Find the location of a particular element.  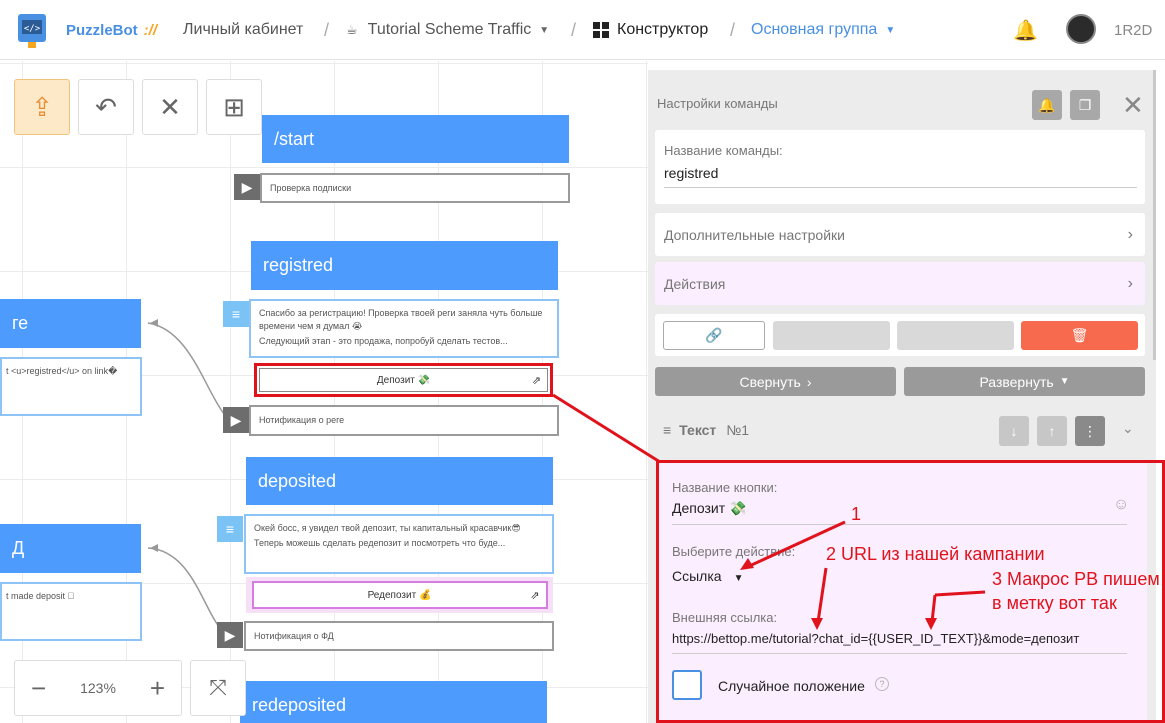

add-square-icon: ⊞ is located at coordinates (234, 106).